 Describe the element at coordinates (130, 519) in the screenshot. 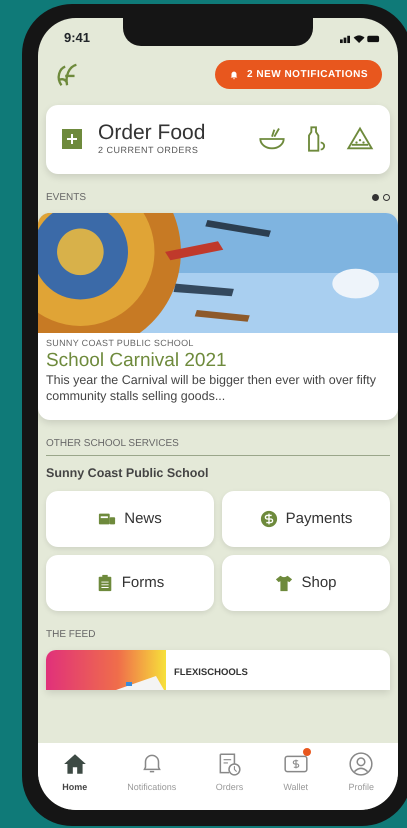

I see `service-button: News` at that location.